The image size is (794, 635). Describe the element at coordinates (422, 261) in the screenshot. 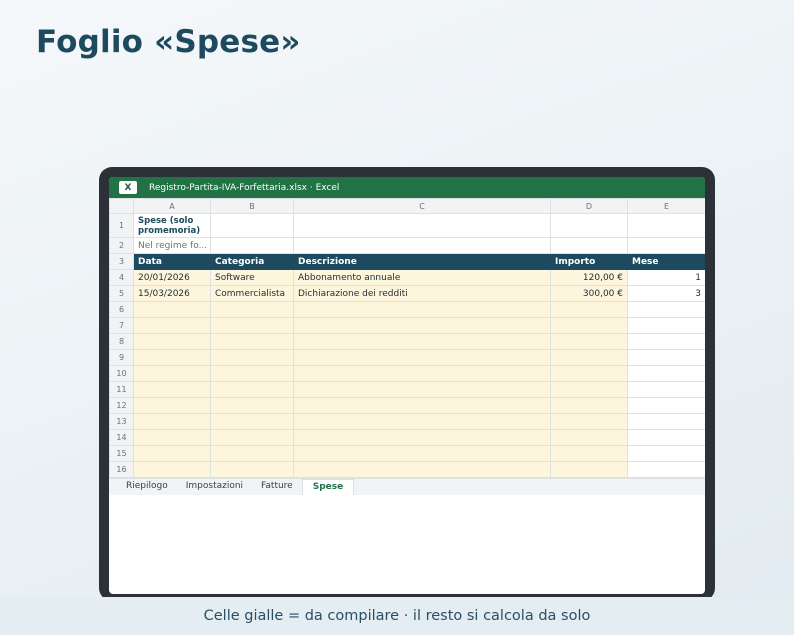

I see `header-descrizione: Descrizione` at that location.